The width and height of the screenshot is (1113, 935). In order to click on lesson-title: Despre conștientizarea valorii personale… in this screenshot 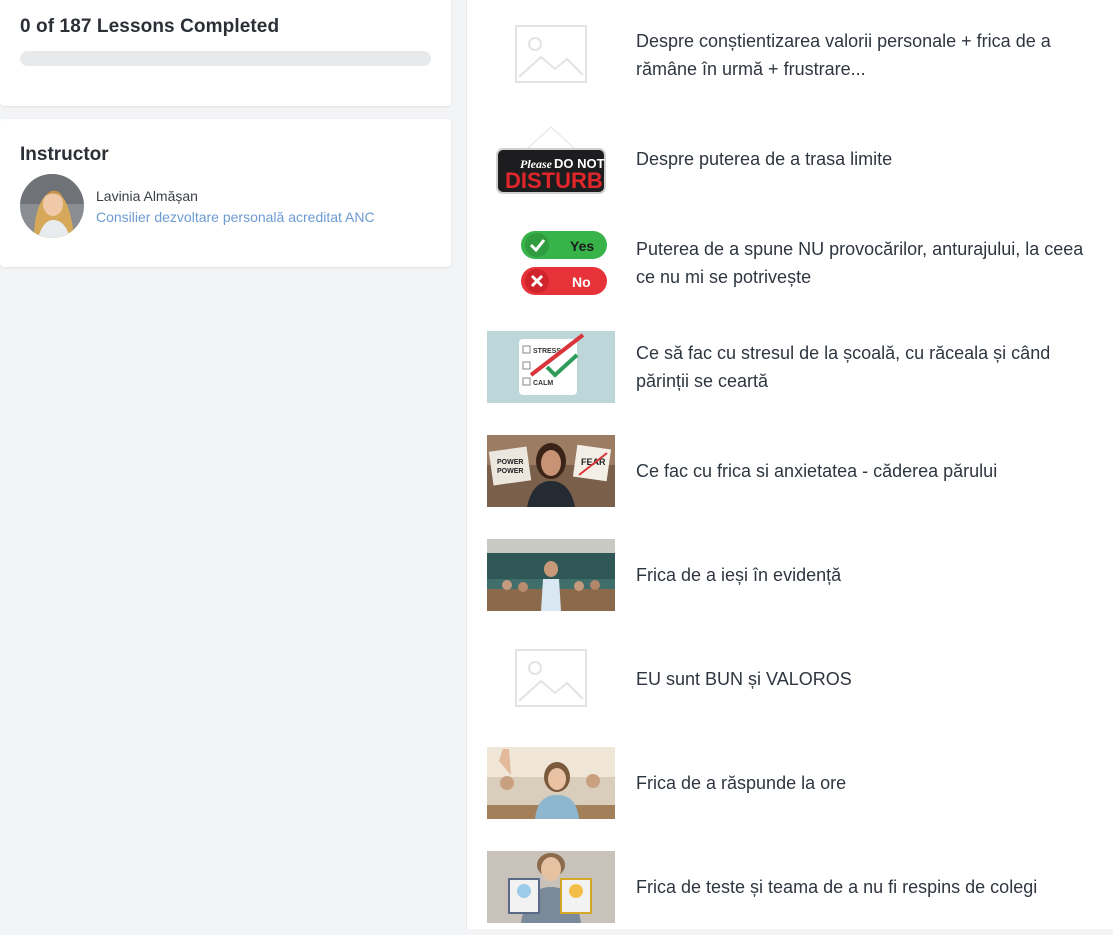, I will do `click(861, 55)`.